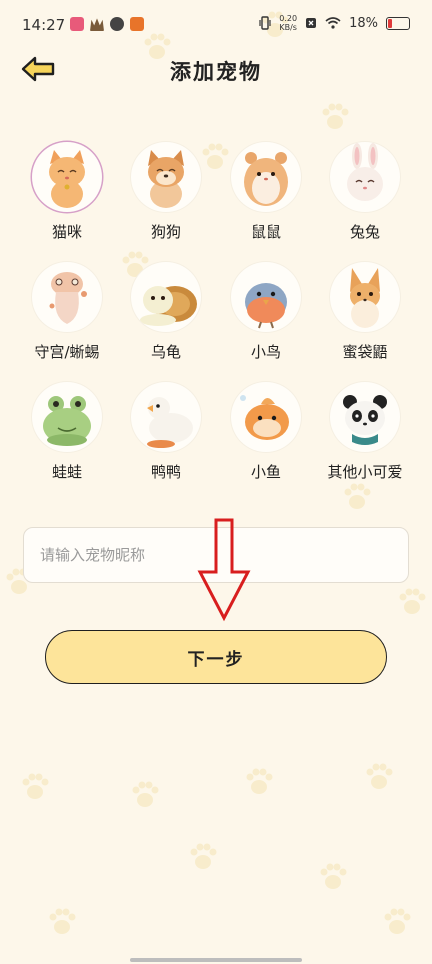  I want to click on next-step-button: 下一步, so click(216, 657).